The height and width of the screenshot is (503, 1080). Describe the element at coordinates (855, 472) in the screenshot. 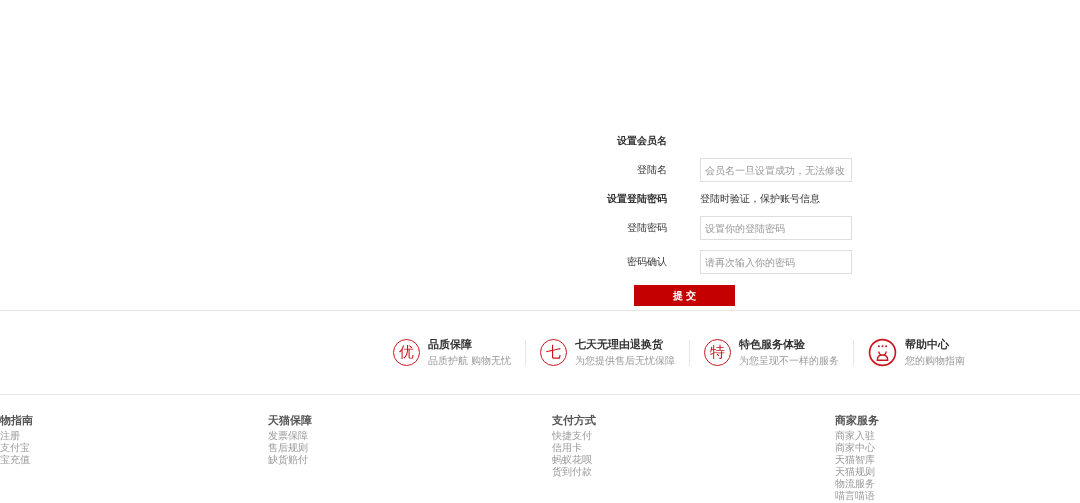

I see `footer-link: 天猫规则` at that location.